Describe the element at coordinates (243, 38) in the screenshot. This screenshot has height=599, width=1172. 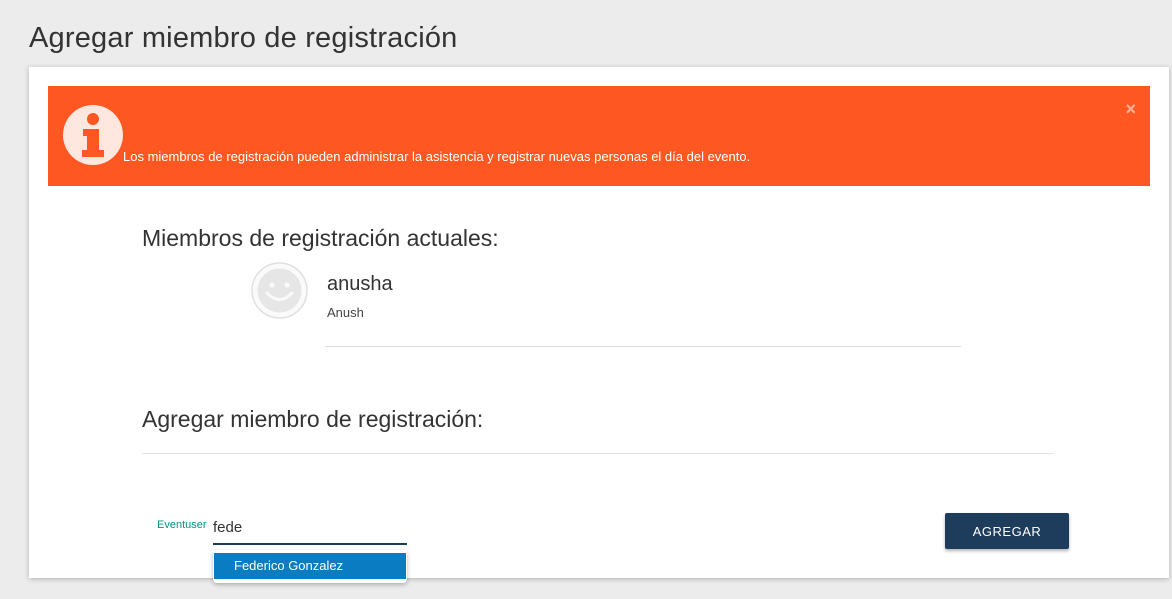
I see `page-title: Agregar miembro de registración` at that location.